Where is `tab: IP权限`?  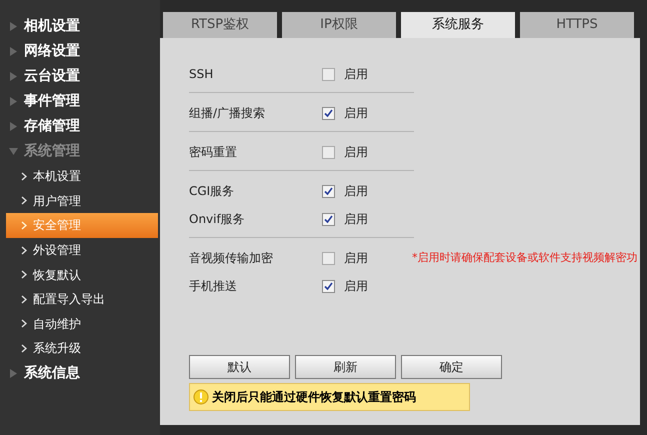
tab: IP权限 is located at coordinates (339, 25).